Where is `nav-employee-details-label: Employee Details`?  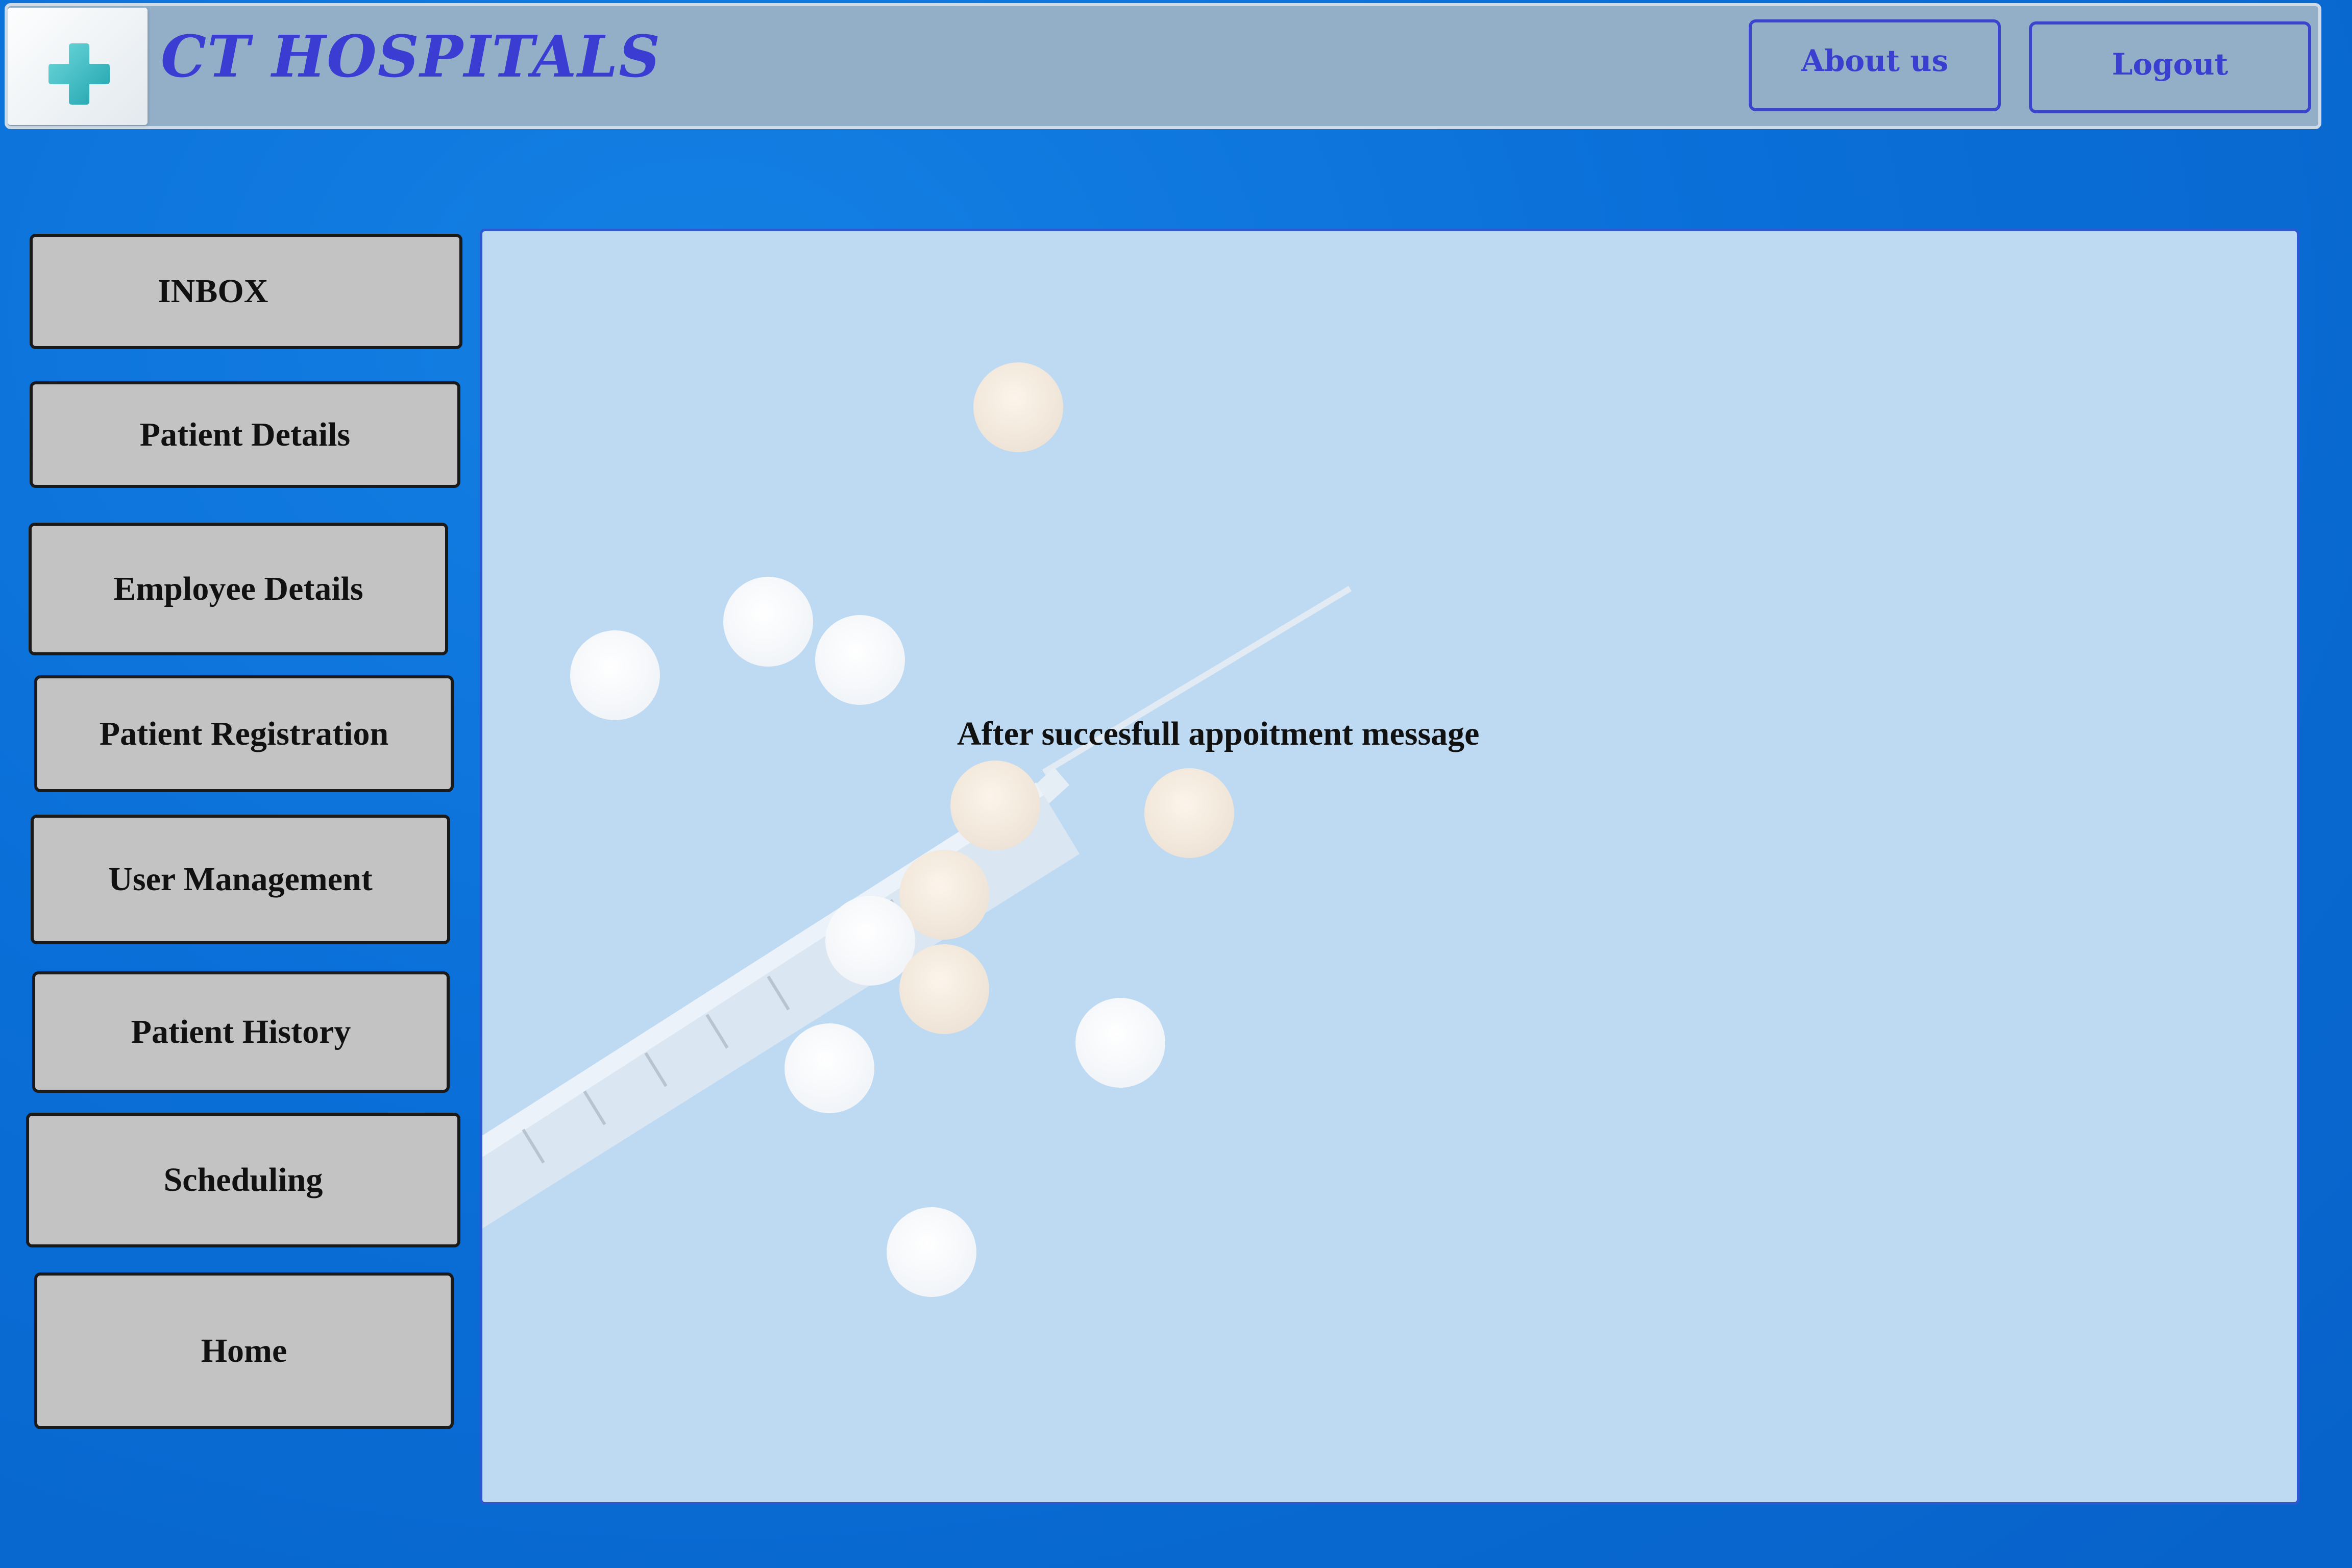 nav-employee-details-label: Employee Details is located at coordinates (238, 588).